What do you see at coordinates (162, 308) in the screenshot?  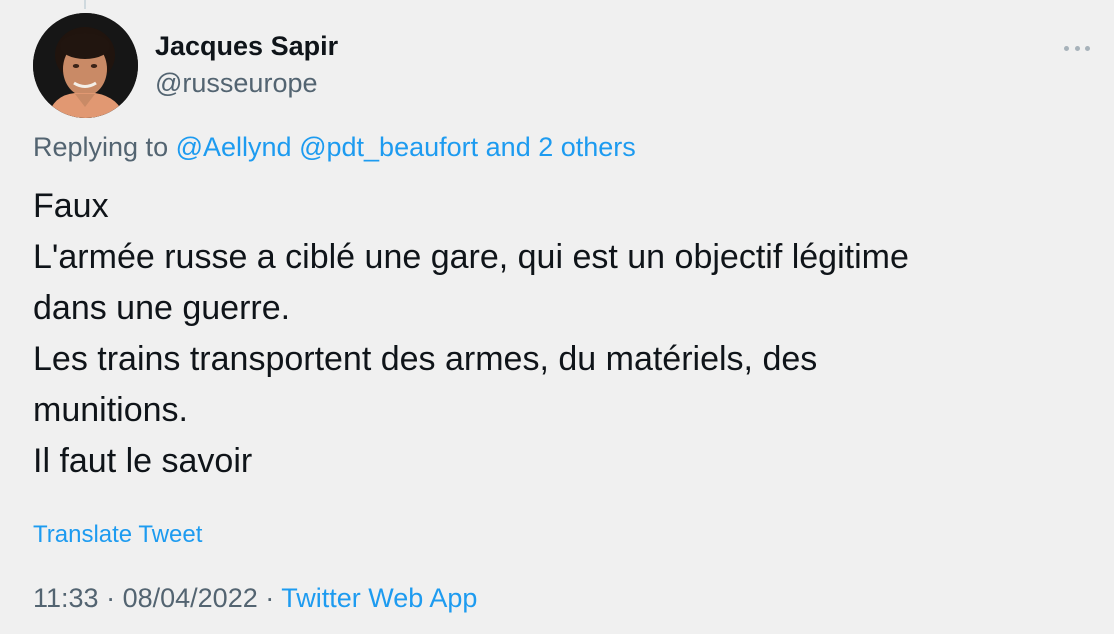 I see `tweet-line: dans une guerre.` at bounding box center [162, 308].